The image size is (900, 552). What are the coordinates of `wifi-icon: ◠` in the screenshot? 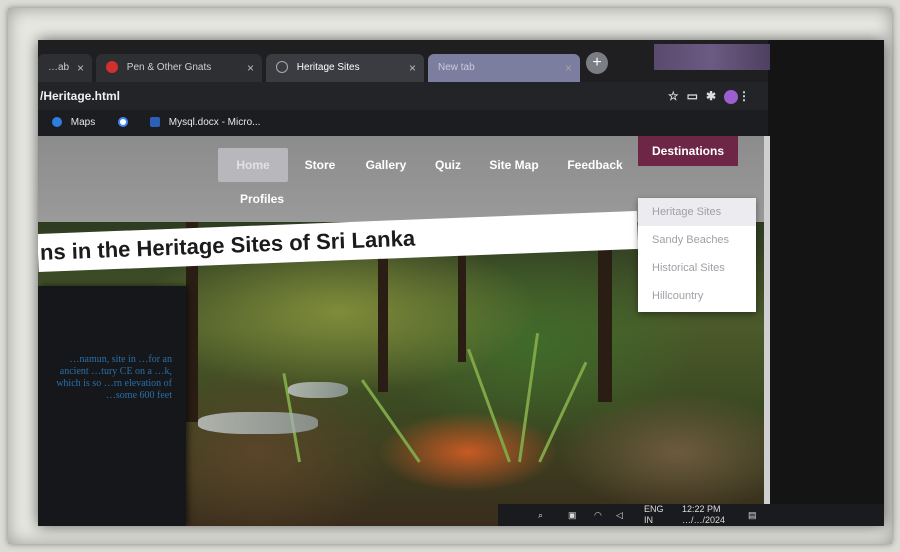 It's located at (598, 515).